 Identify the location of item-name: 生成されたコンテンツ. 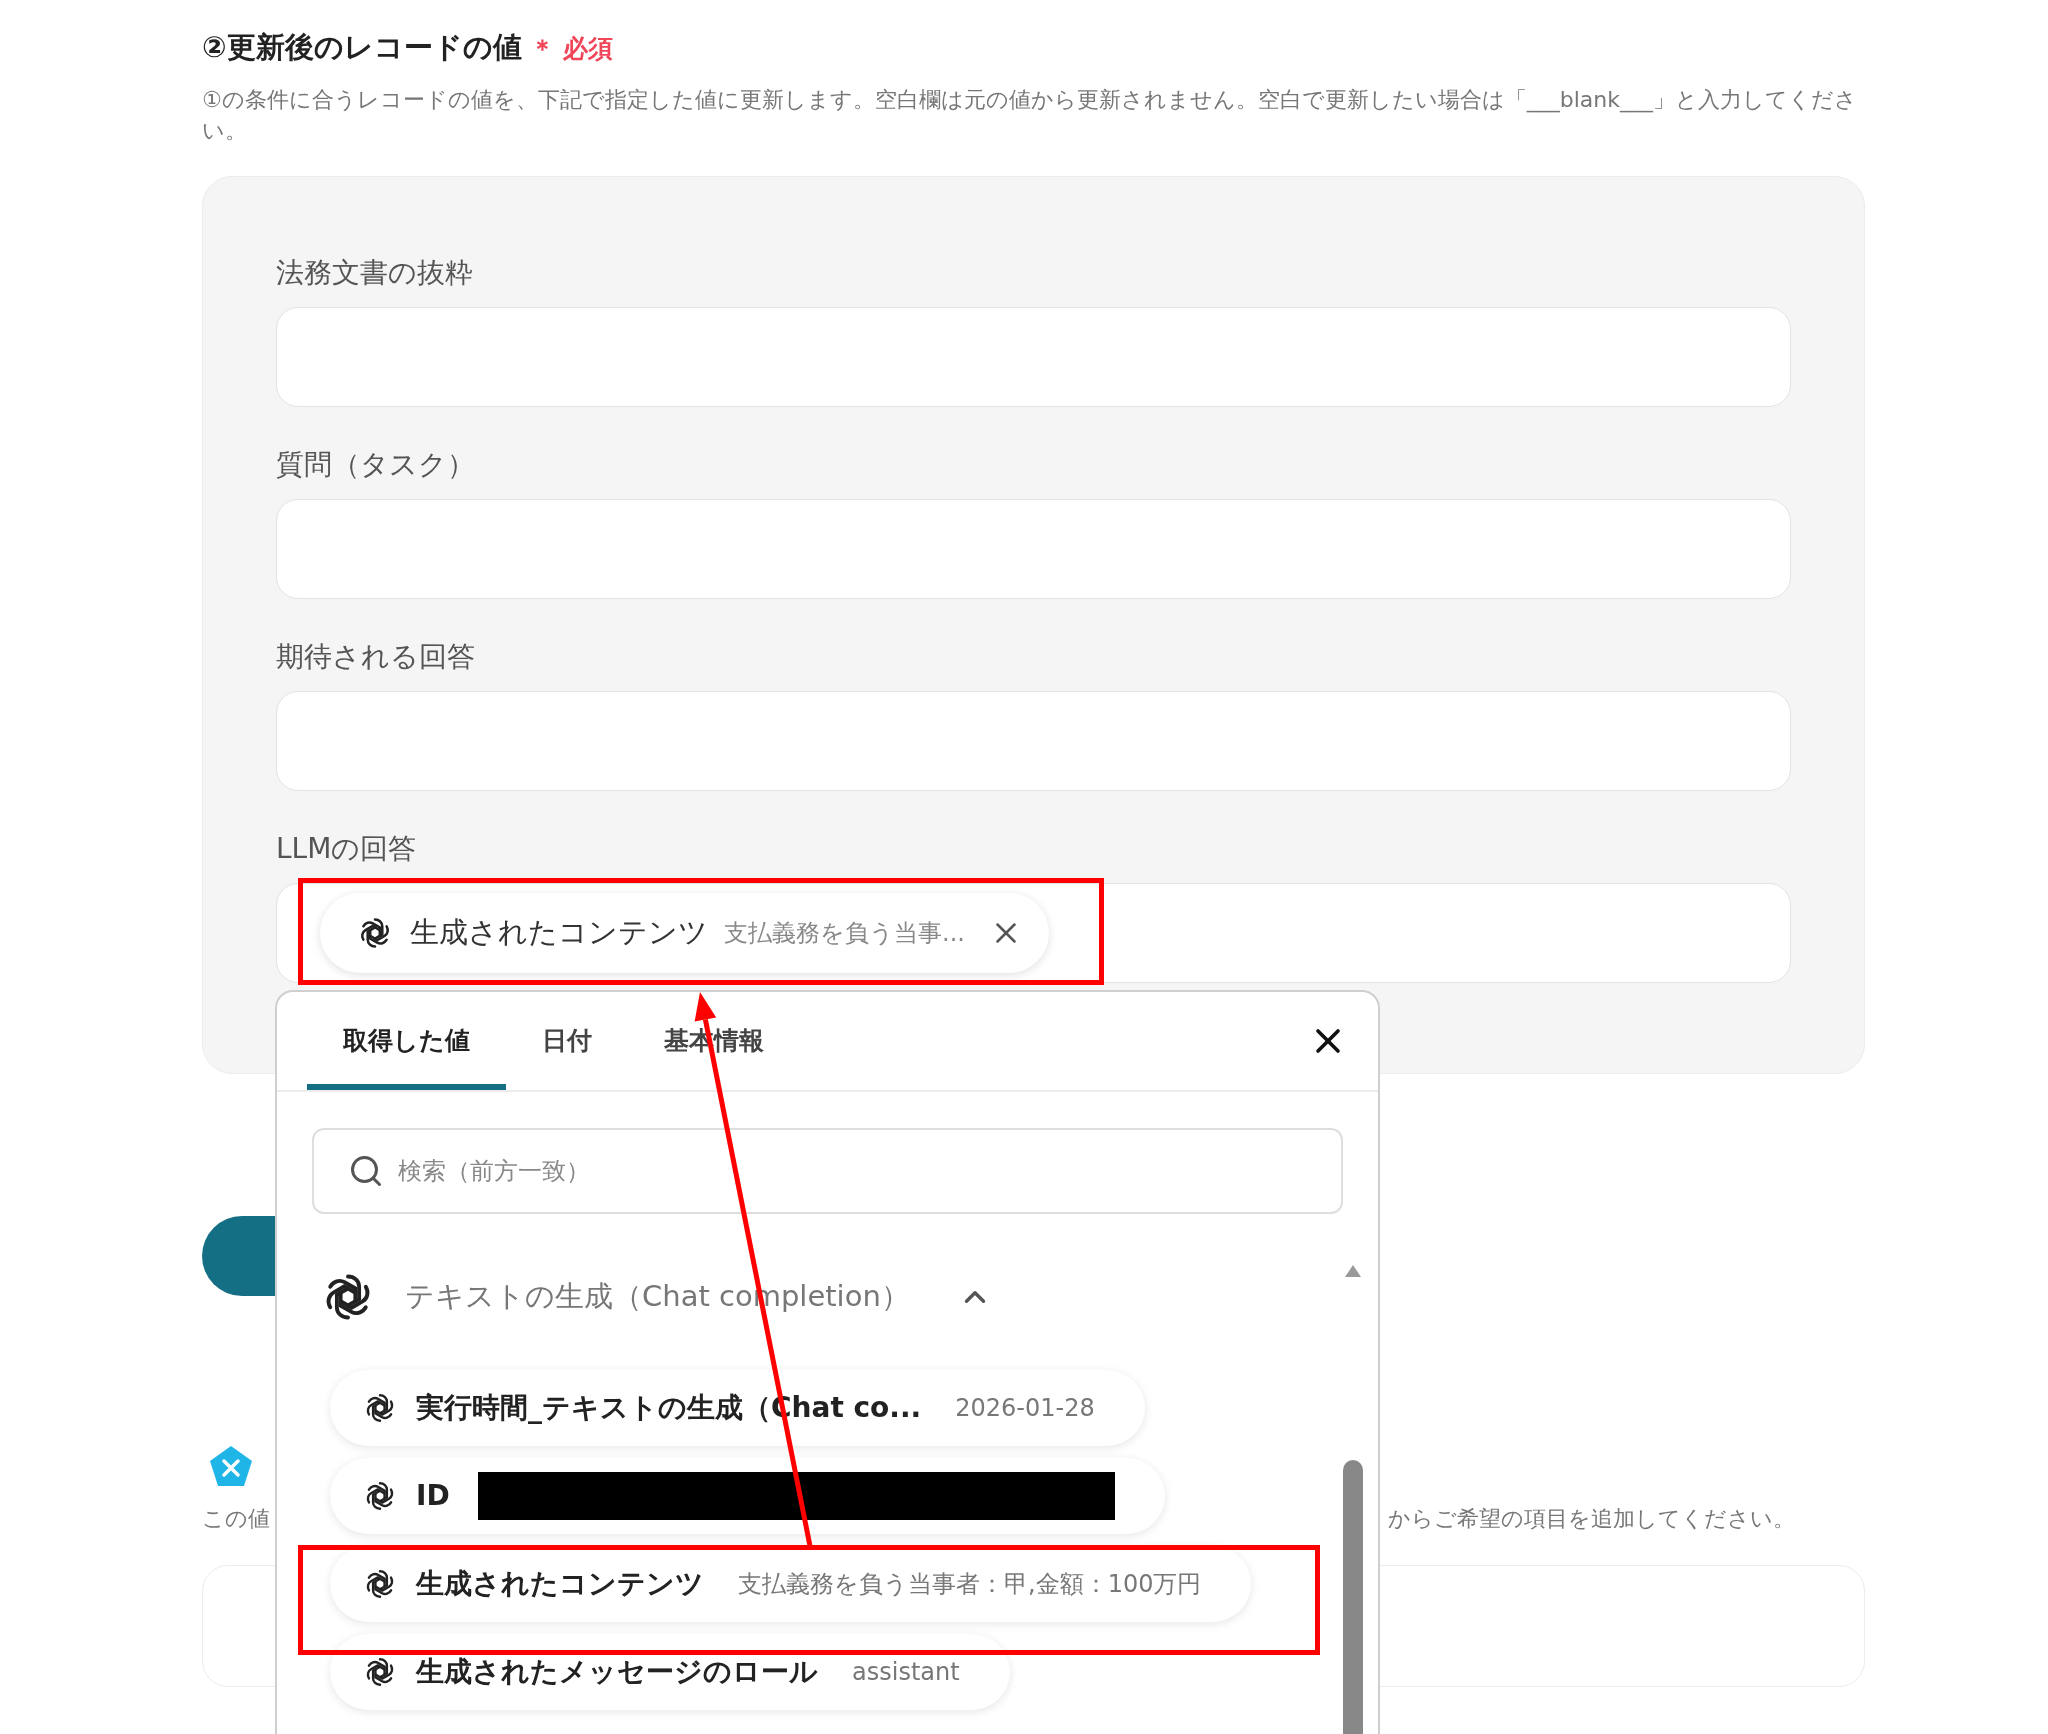
(560, 1584).